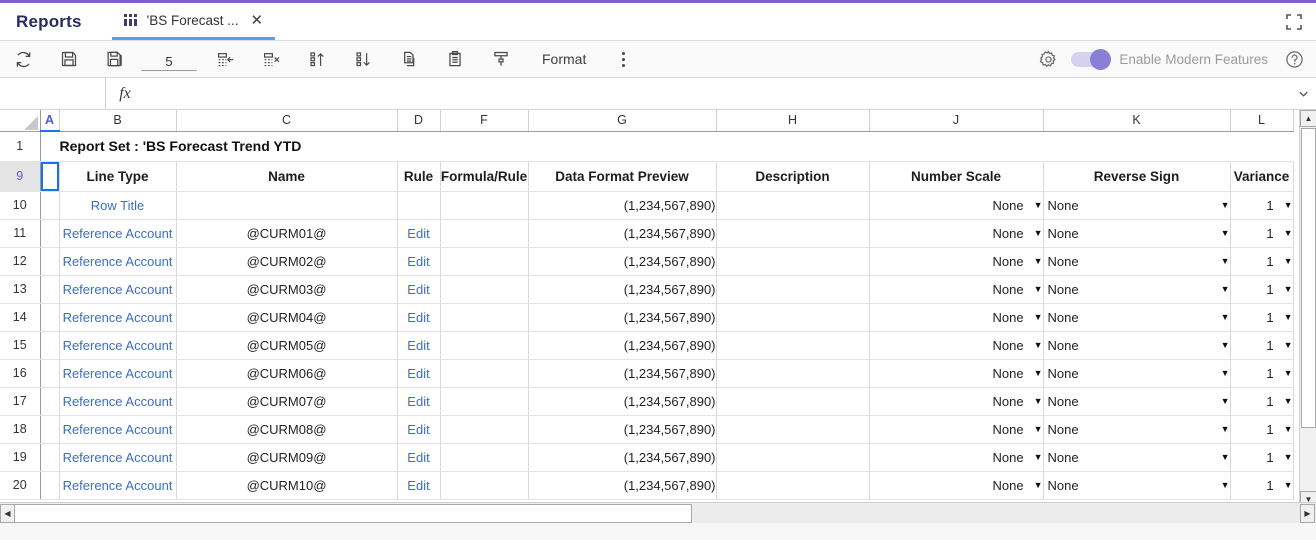 Image resolution: width=1316 pixels, height=540 pixels. I want to click on cell-D9-rule-header: Rule, so click(419, 176).